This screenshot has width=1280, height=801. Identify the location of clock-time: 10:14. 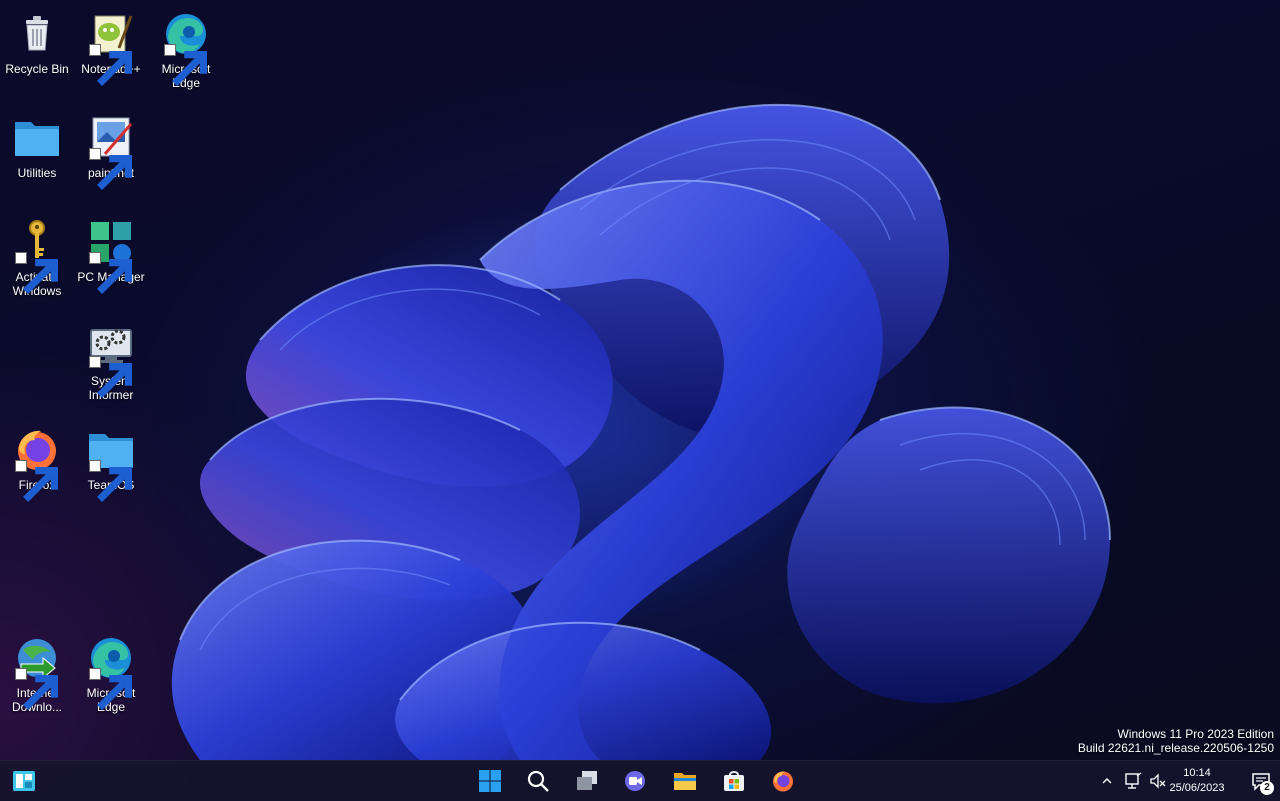
(1197, 773).